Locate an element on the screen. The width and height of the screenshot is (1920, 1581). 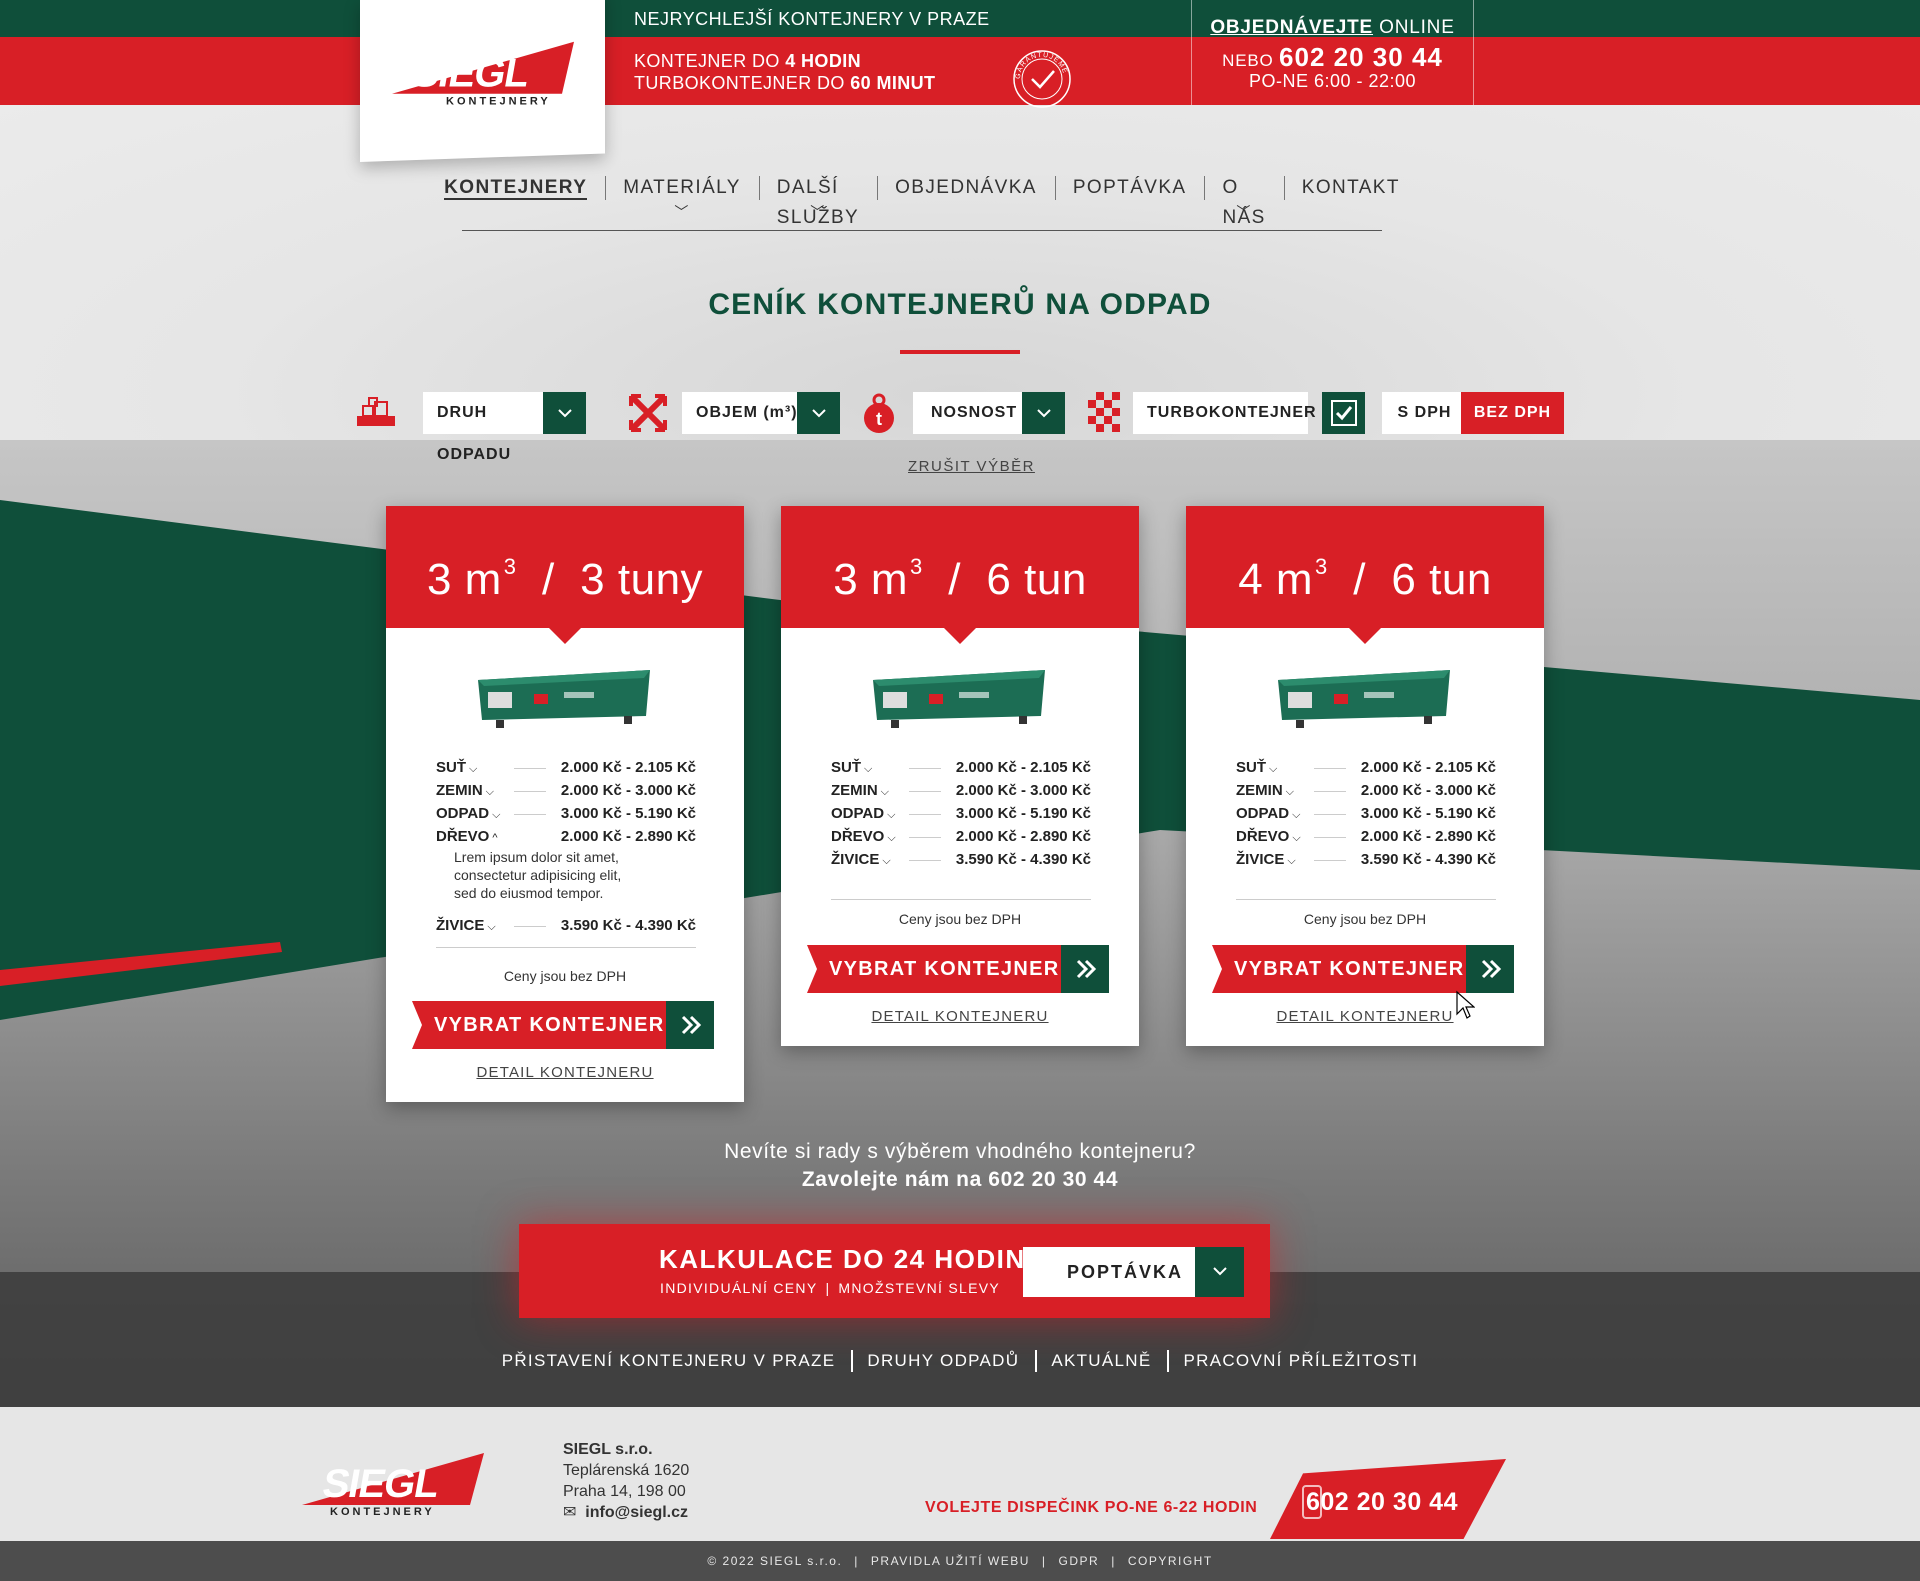
capacity-dropdown-button is located at coordinates (1043, 413).